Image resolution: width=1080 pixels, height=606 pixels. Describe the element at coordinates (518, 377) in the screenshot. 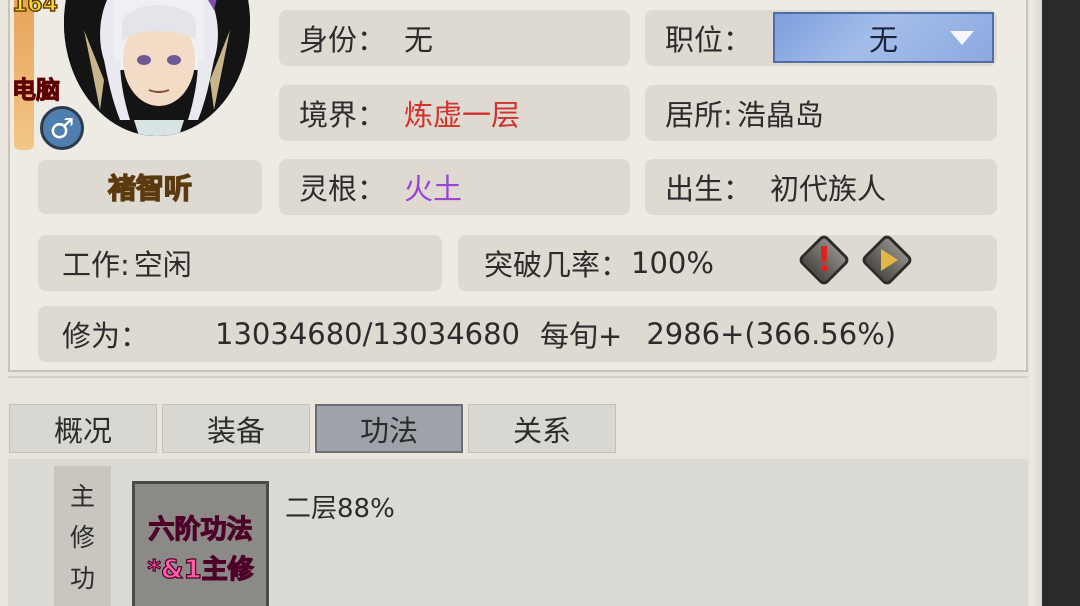

I see `panel-divider` at that location.